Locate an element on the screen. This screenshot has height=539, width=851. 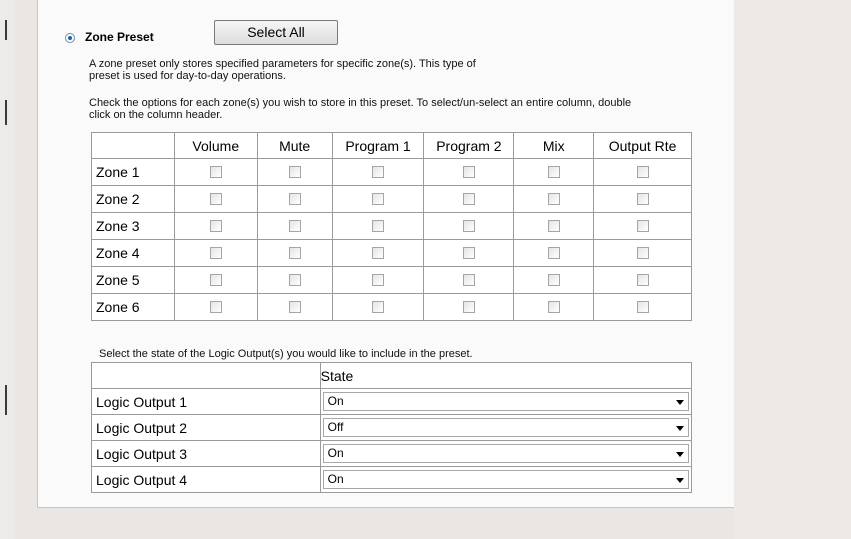
table-row: Logic Output 1 On is located at coordinates (392, 401).